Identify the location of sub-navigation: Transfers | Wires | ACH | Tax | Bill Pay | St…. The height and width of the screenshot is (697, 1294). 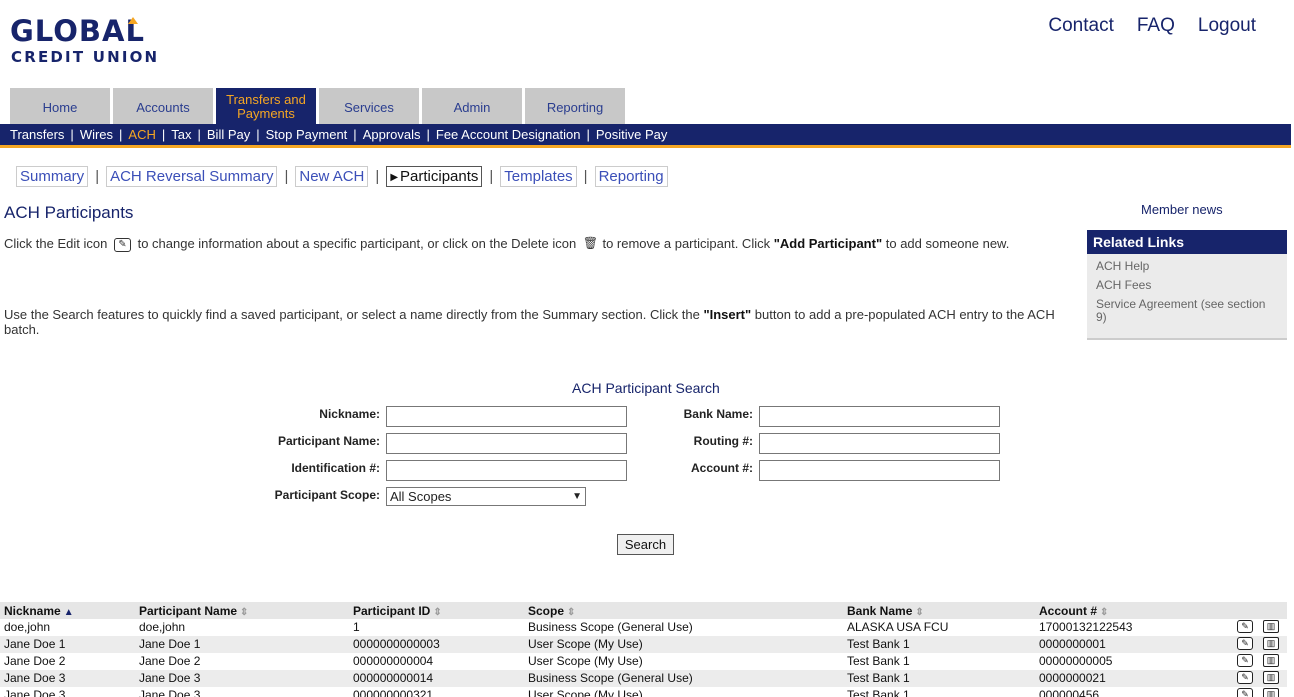
(645, 136).